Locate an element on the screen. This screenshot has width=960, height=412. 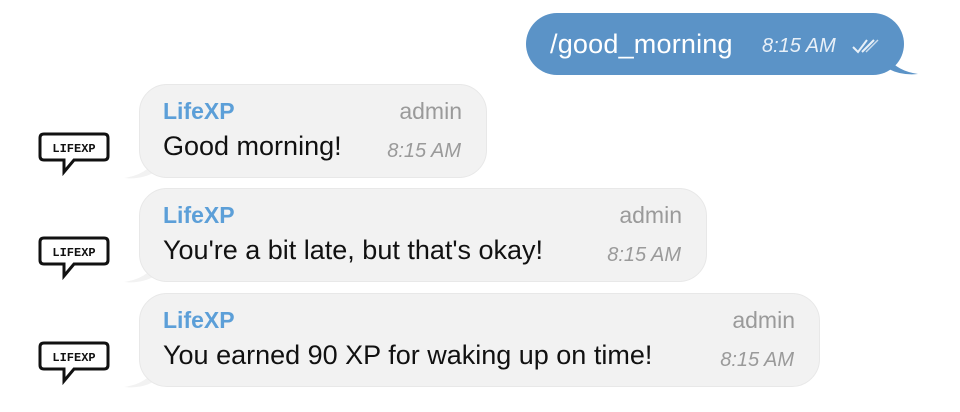
double-check-icon is located at coordinates (865, 46).